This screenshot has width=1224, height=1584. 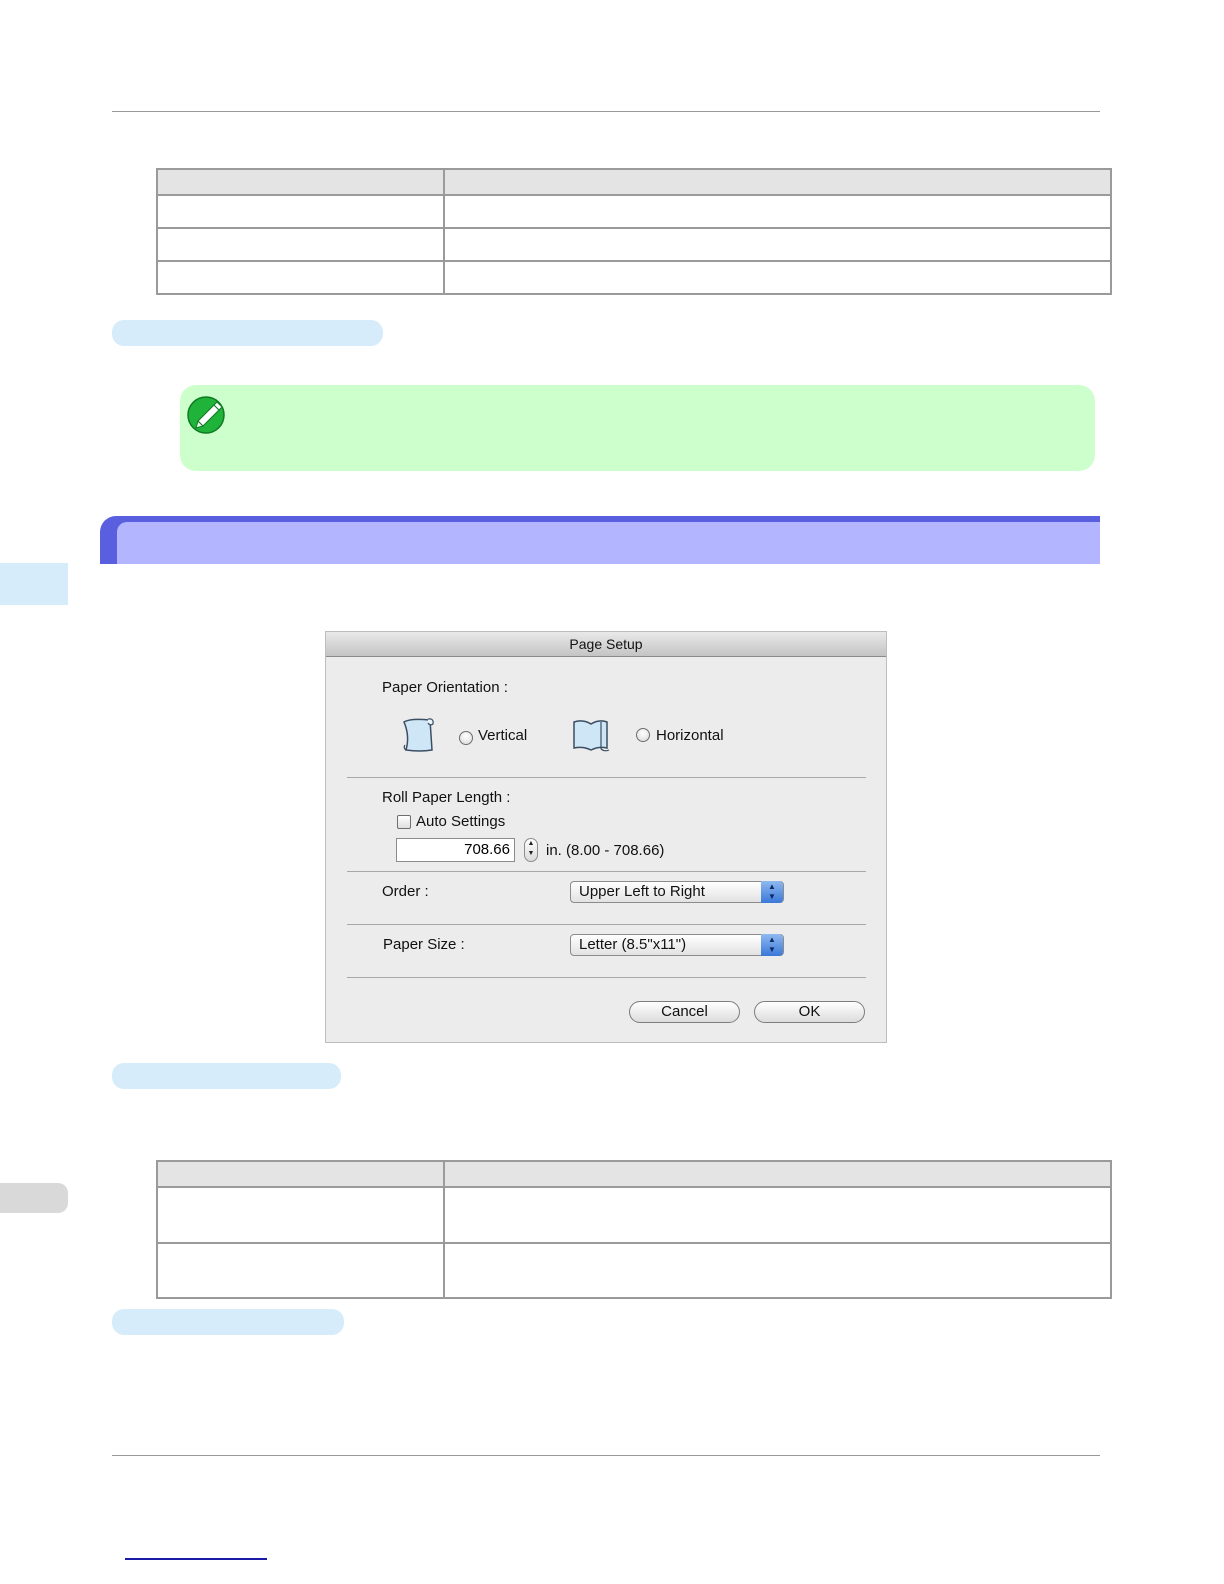 I want to click on chapter-tab-index, so click(x=34, y=1198).